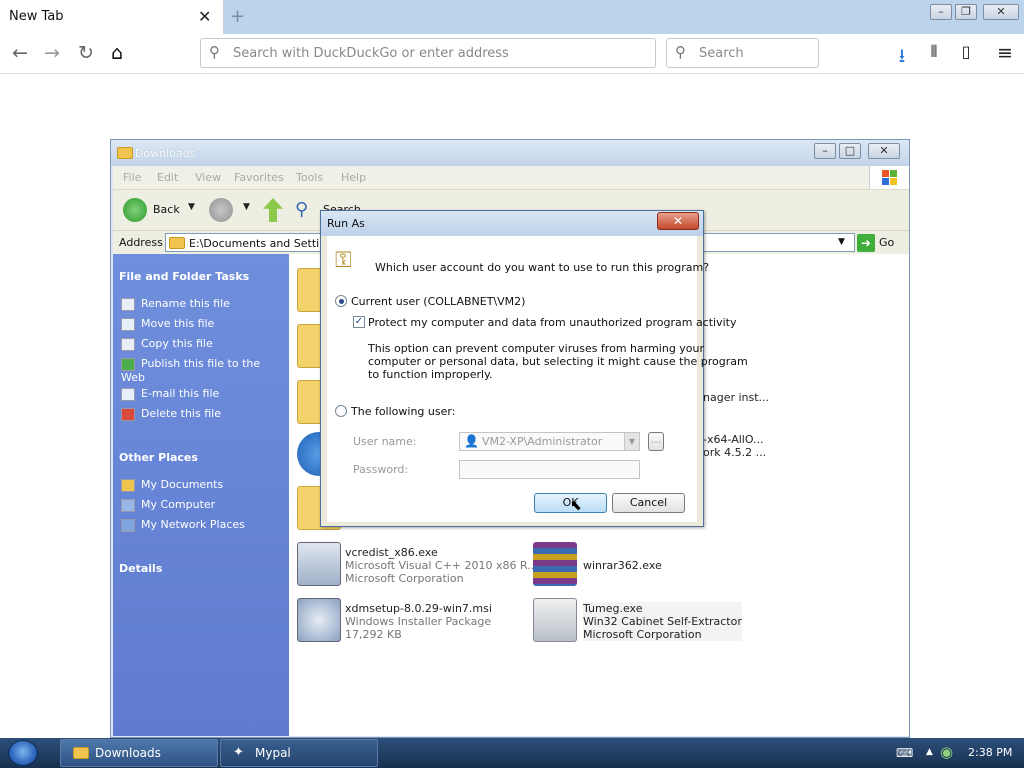 This screenshot has width=1024, height=768. Describe the element at coordinates (631, 441) in the screenshot. I see `chevron-down-icon: ▼` at that location.